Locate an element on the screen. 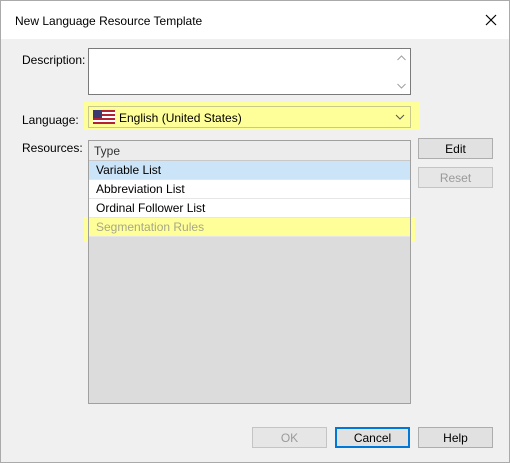 Image resolution: width=510 pixels, height=463 pixels. list-item-label: Variable List is located at coordinates (129, 170).